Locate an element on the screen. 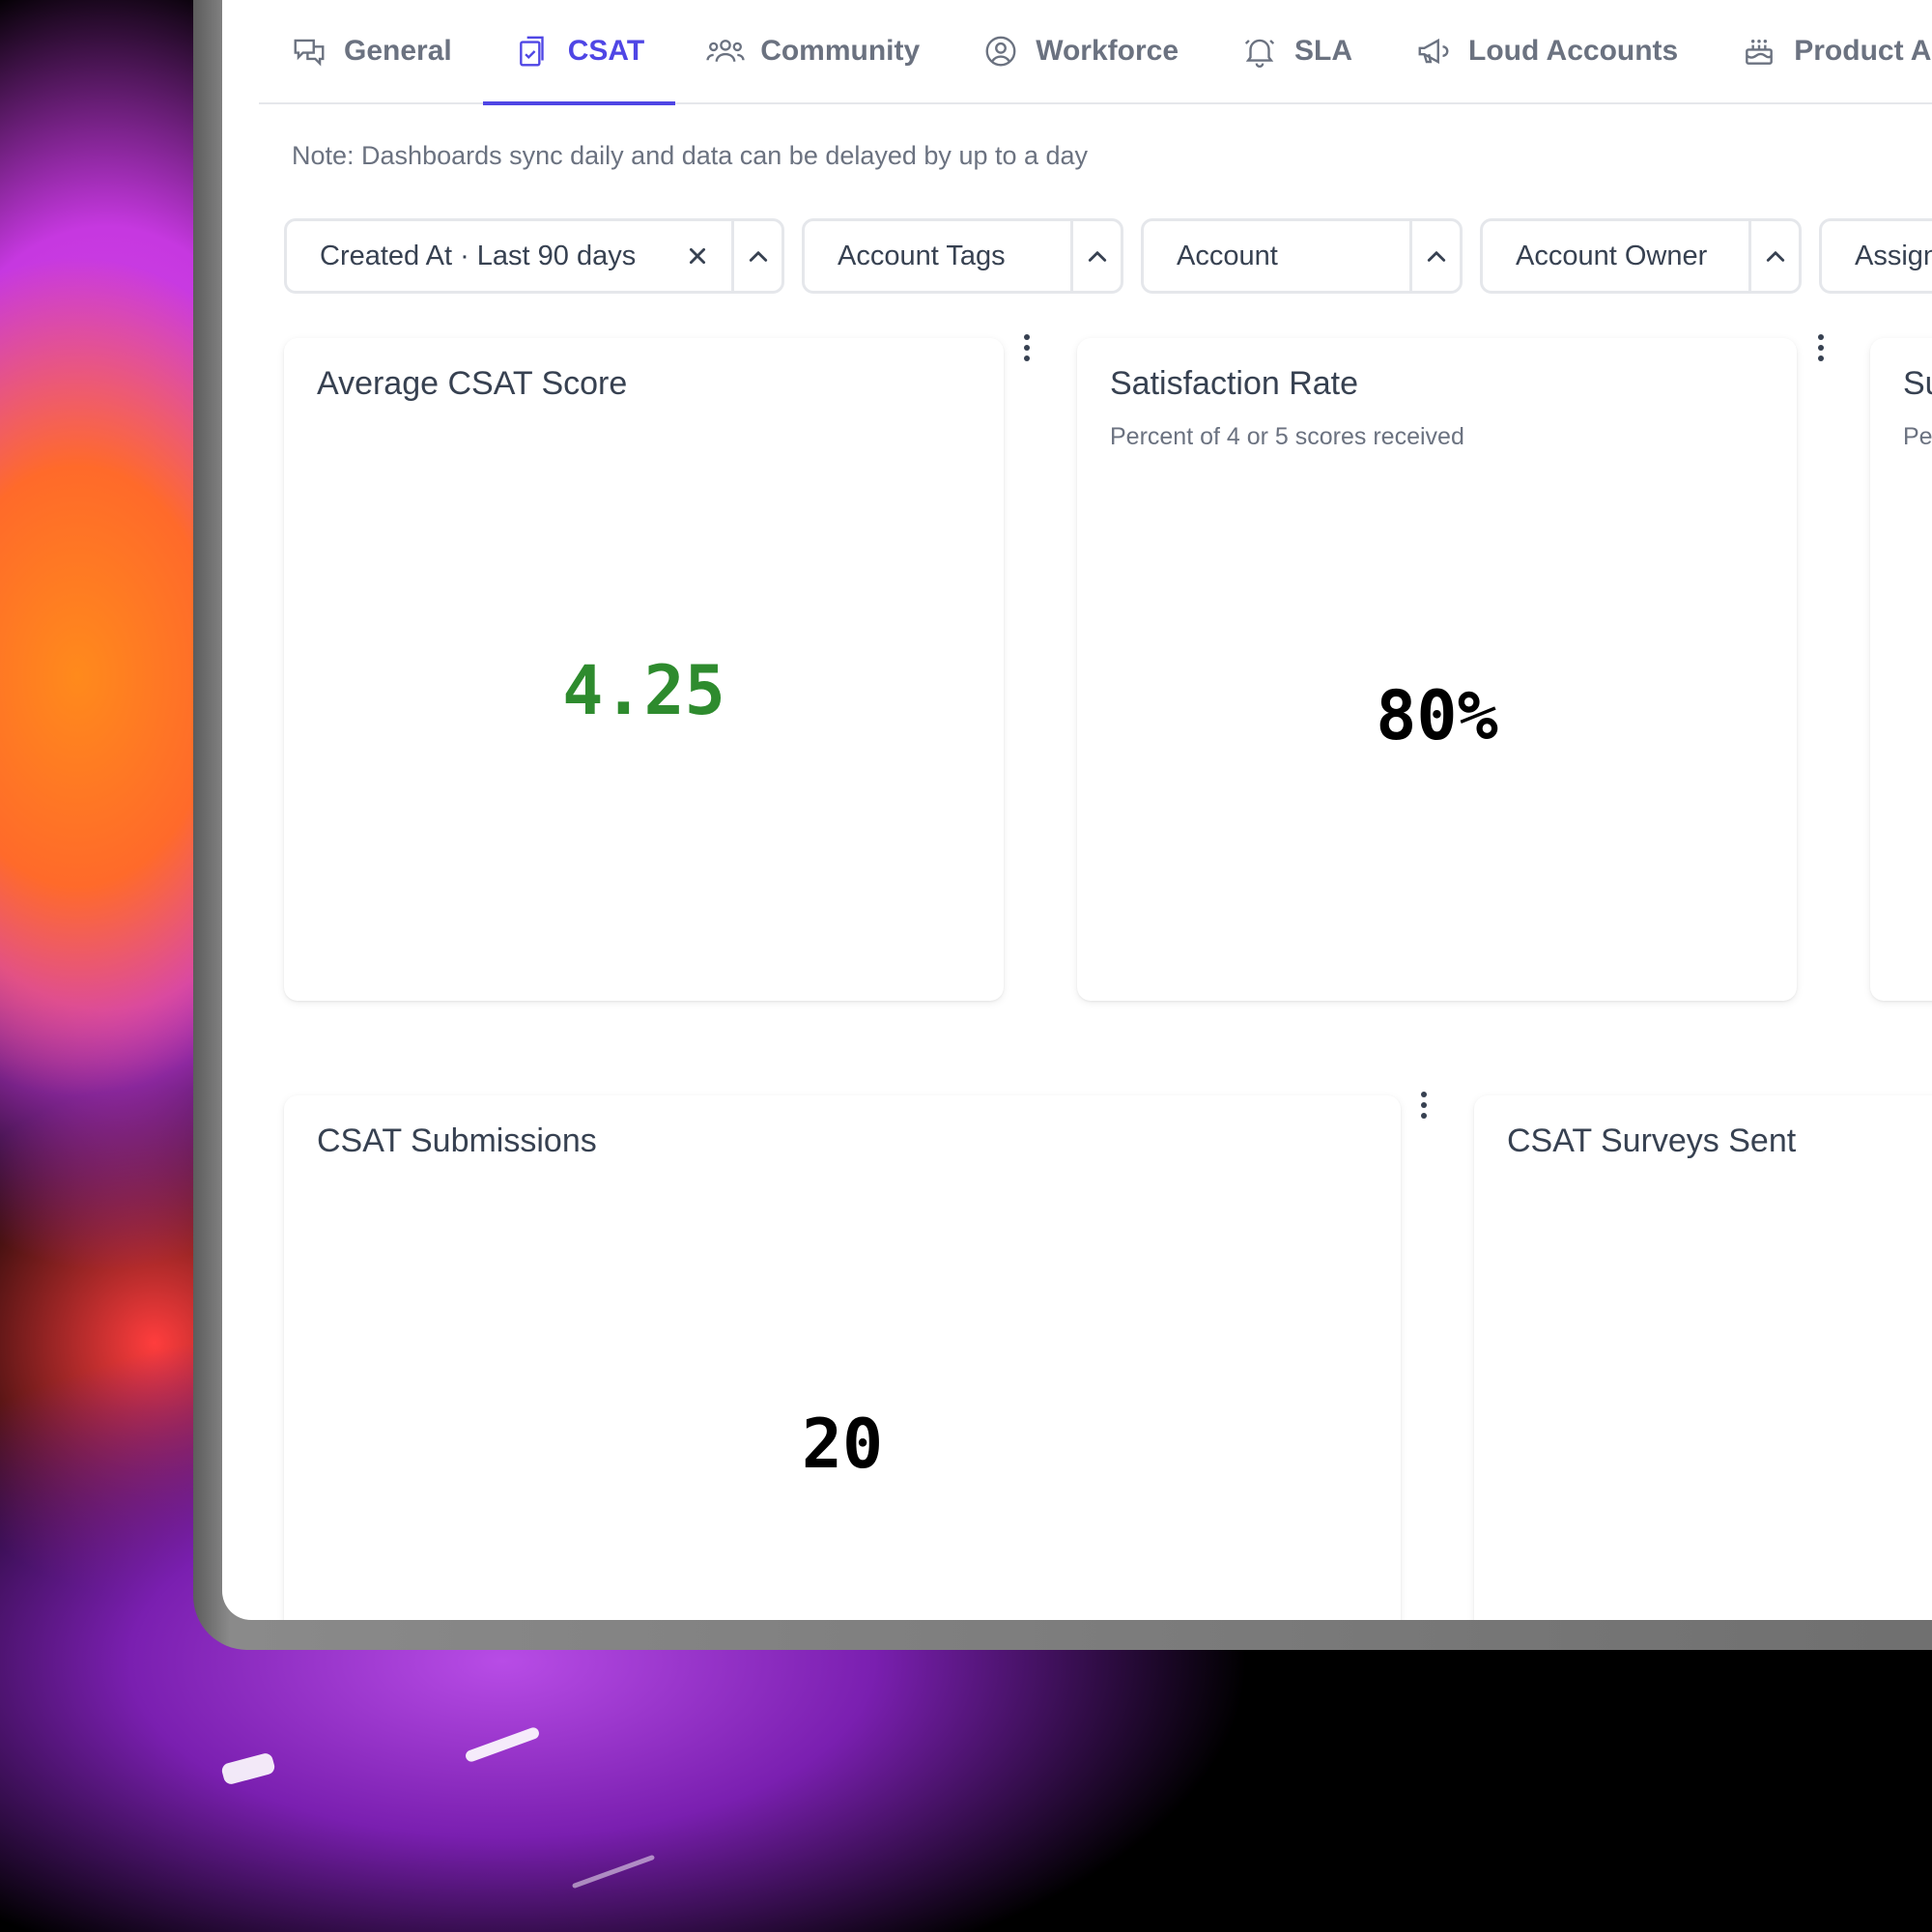  card-average-csat: Average CSAT Score 4.25 is located at coordinates (644, 669).